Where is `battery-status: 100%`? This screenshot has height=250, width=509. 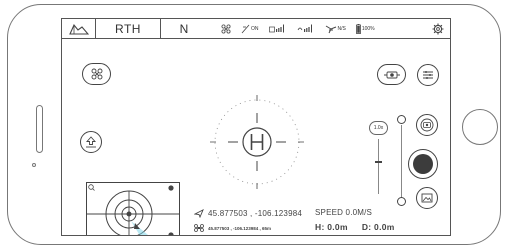 battery-status: 100% is located at coordinates (365, 28).